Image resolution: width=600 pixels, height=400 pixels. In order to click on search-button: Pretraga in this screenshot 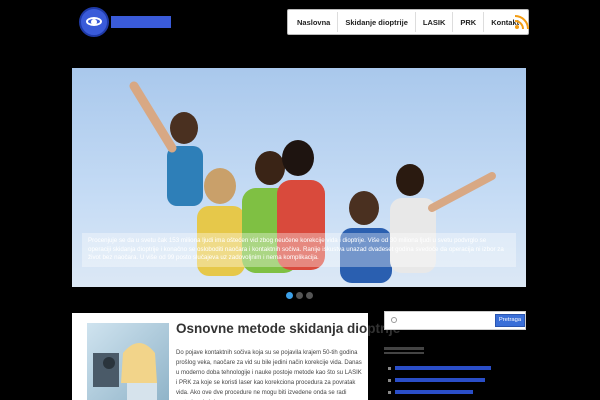, I will do `click(510, 320)`.